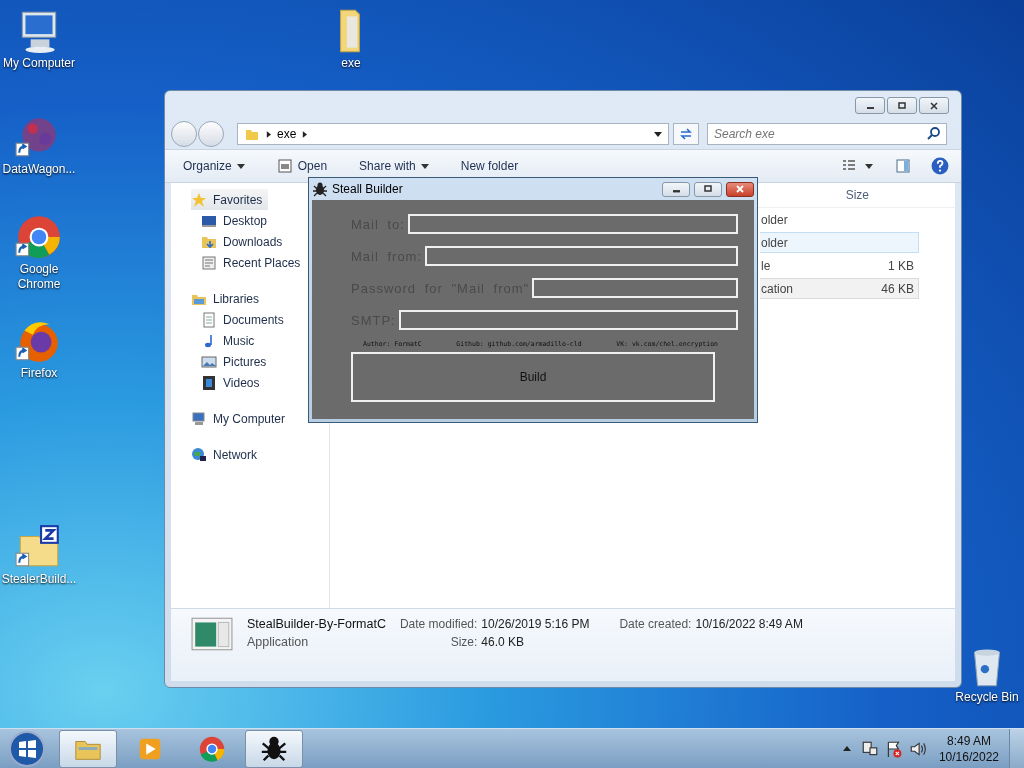 The width and height of the screenshot is (1024, 768). Describe the element at coordinates (212, 634) in the screenshot. I see `application-icon` at that location.